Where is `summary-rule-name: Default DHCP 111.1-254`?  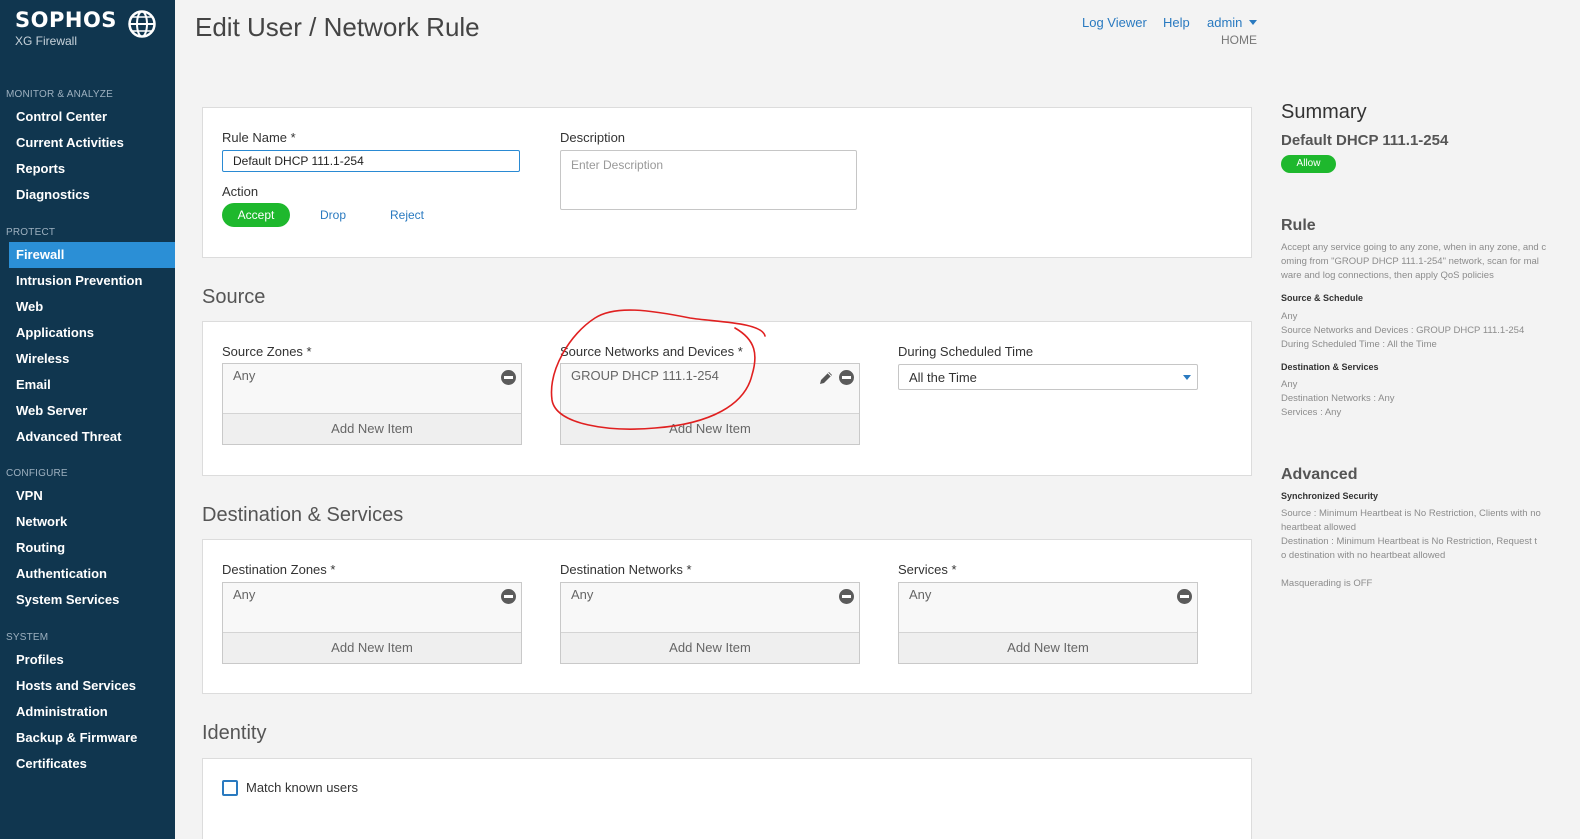 summary-rule-name: Default DHCP 111.1-254 is located at coordinates (1365, 140).